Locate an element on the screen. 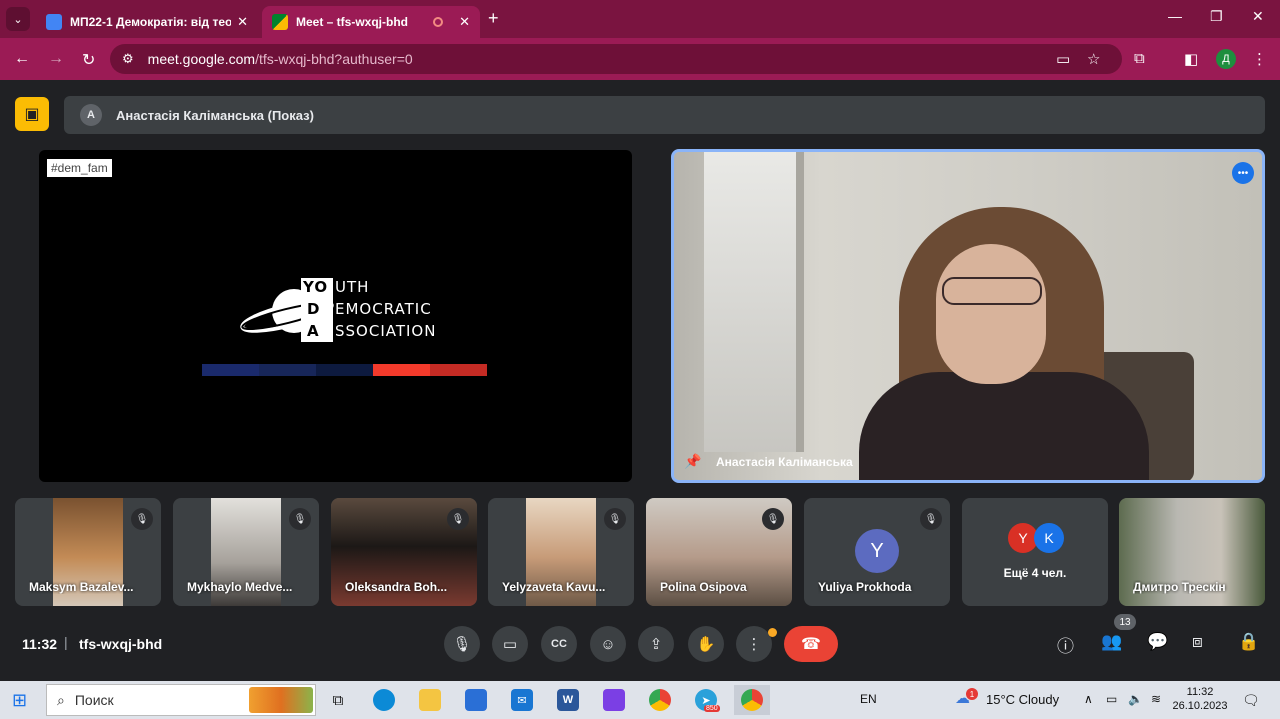 Image resolution: width=1280 pixels, height=719 pixels. raise-hand-button: ✋ is located at coordinates (706, 644).